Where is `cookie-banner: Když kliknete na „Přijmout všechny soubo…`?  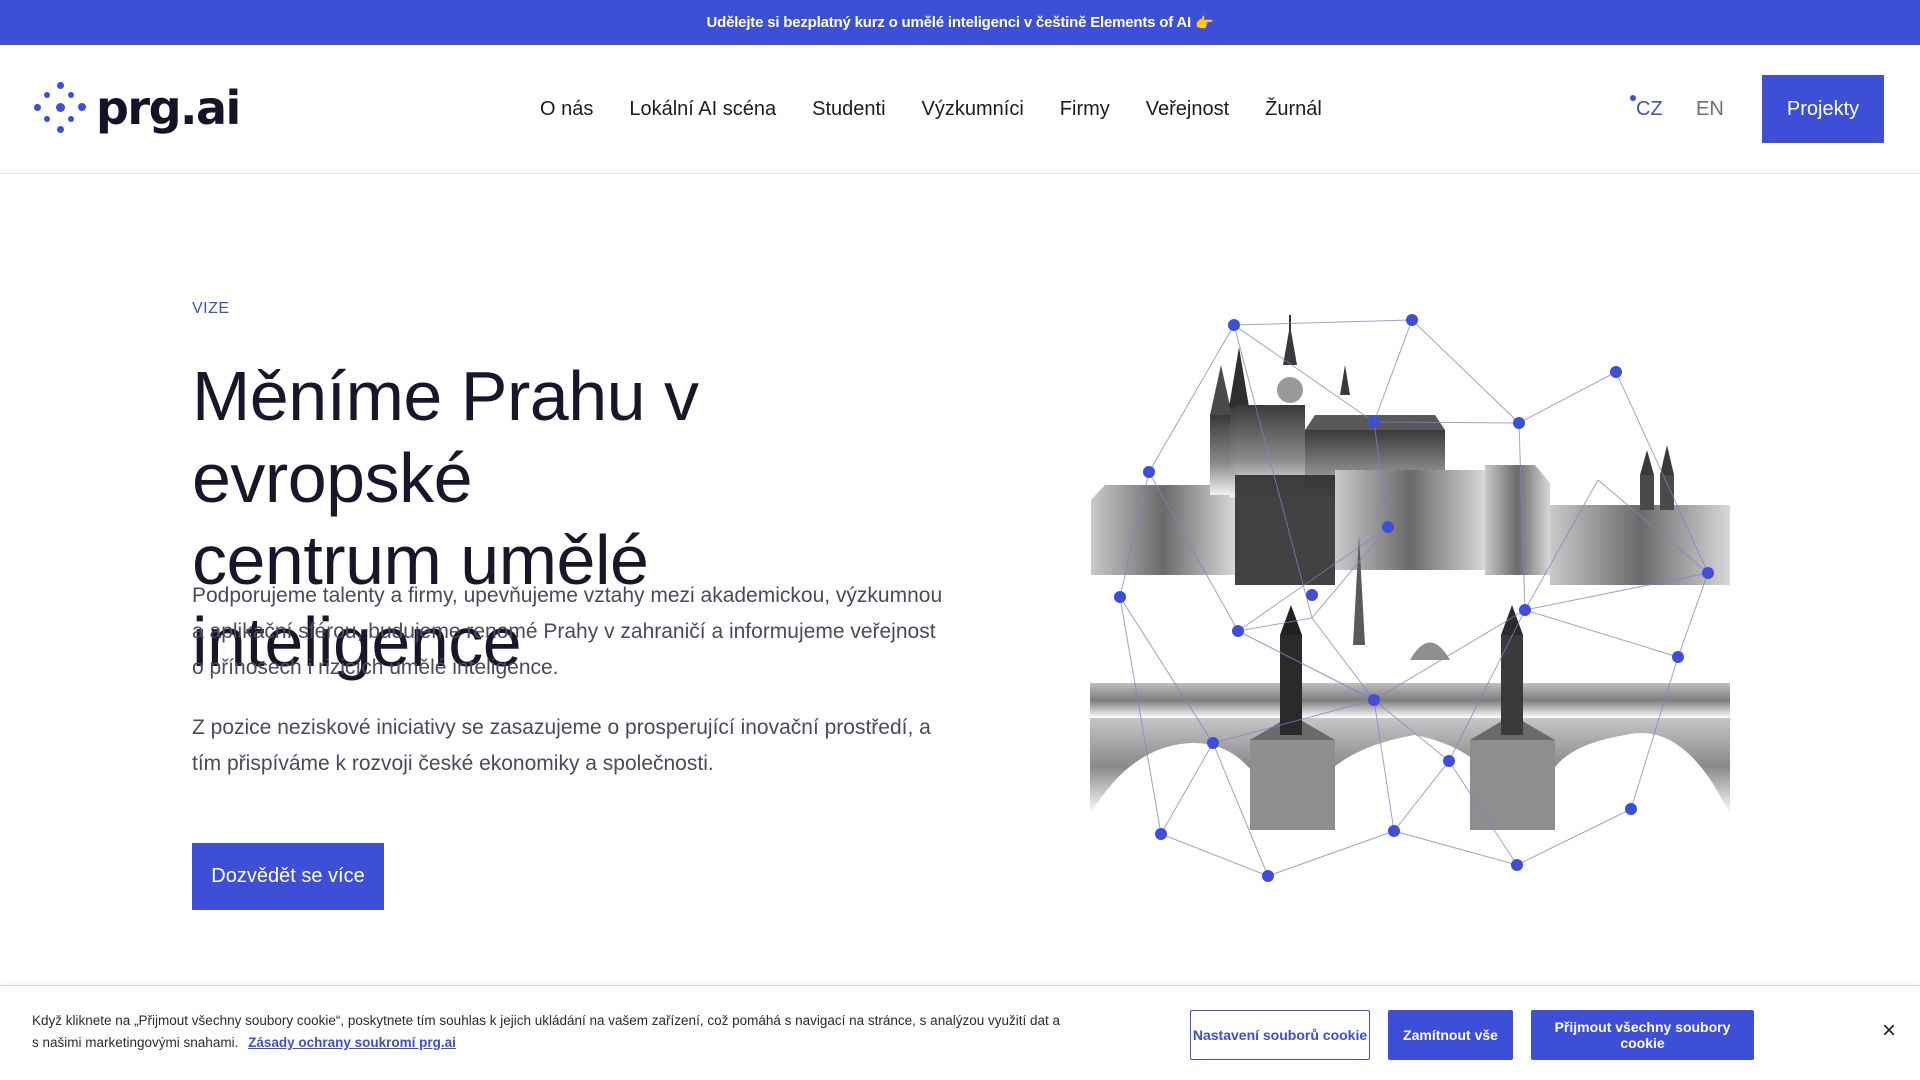
cookie-banner: Když kliknete na „Přijmout všechny soubo… is located at coordinates (960, 1032).